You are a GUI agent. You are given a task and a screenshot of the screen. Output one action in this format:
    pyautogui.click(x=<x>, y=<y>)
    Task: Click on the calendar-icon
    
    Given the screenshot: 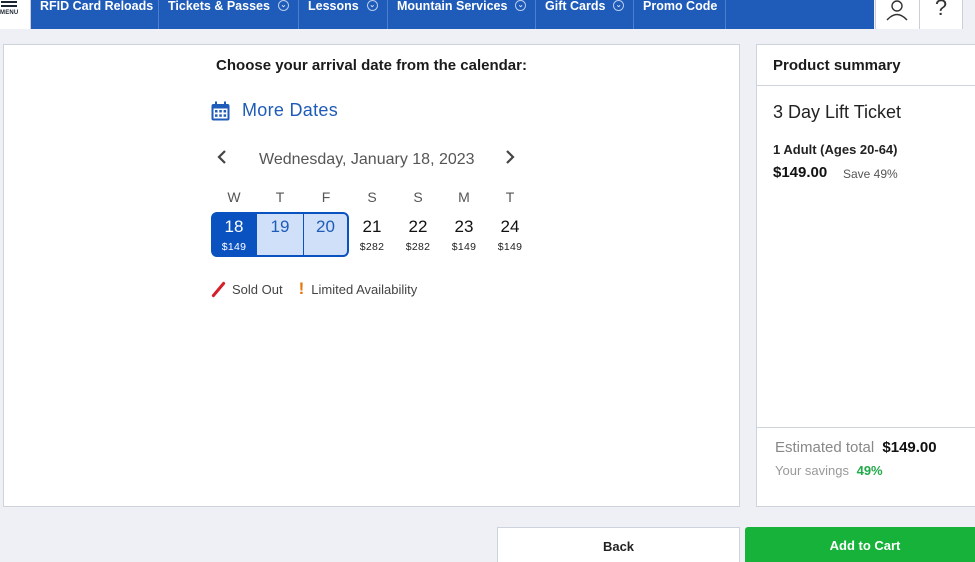 What is the action you would take?
    pyautogui.click(x=220, y=110)
    